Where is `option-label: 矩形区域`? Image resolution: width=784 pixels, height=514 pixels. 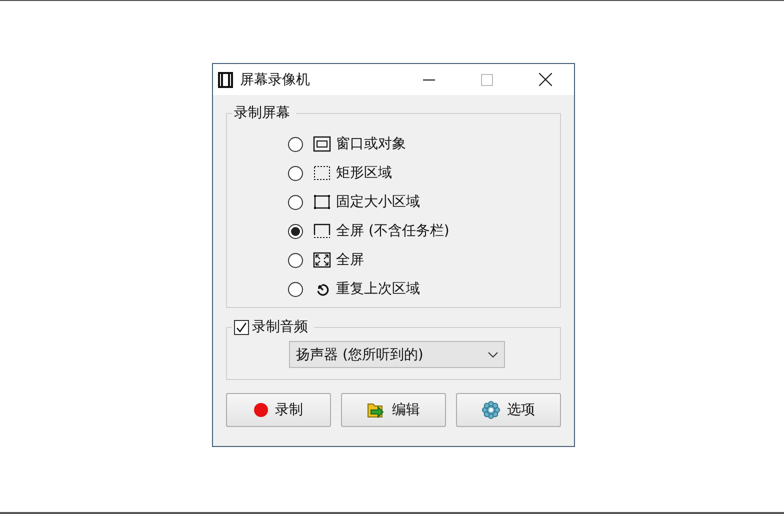 option-label: 矩形区域 is located at coordinates (364, 173).